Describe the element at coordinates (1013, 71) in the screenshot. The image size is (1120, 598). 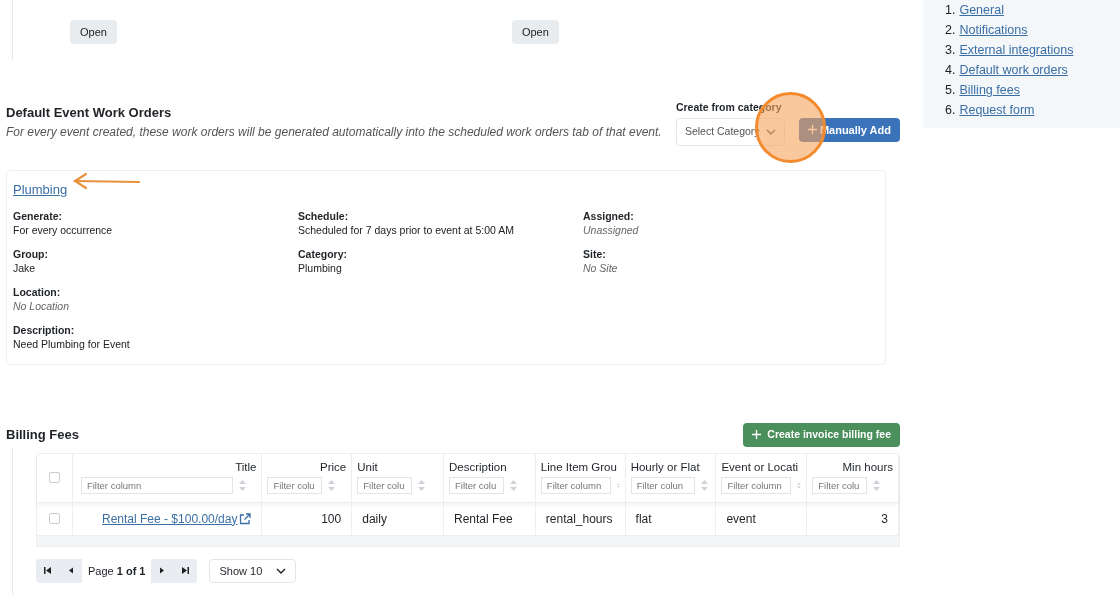
I see `section-link: Default work orders` at that location.